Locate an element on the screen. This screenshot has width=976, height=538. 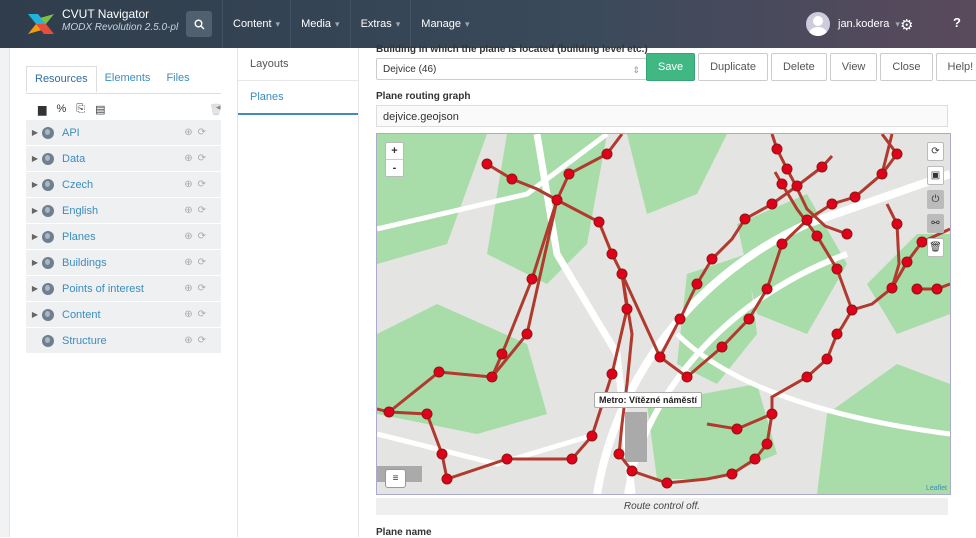
nav-extras: Extras ▾ is located at coordinates (380, 24).